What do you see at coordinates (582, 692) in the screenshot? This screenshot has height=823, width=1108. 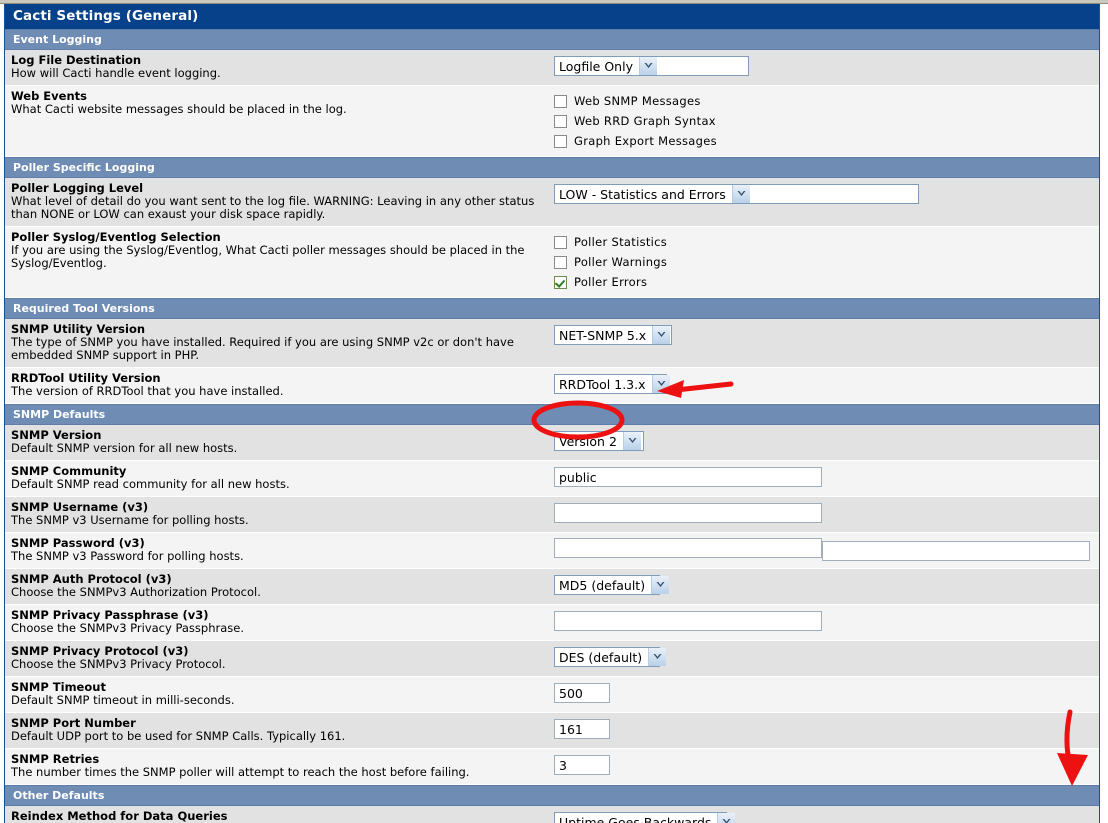 I see `input-snmp-timeout: 500` at bounding box center [582, 692].